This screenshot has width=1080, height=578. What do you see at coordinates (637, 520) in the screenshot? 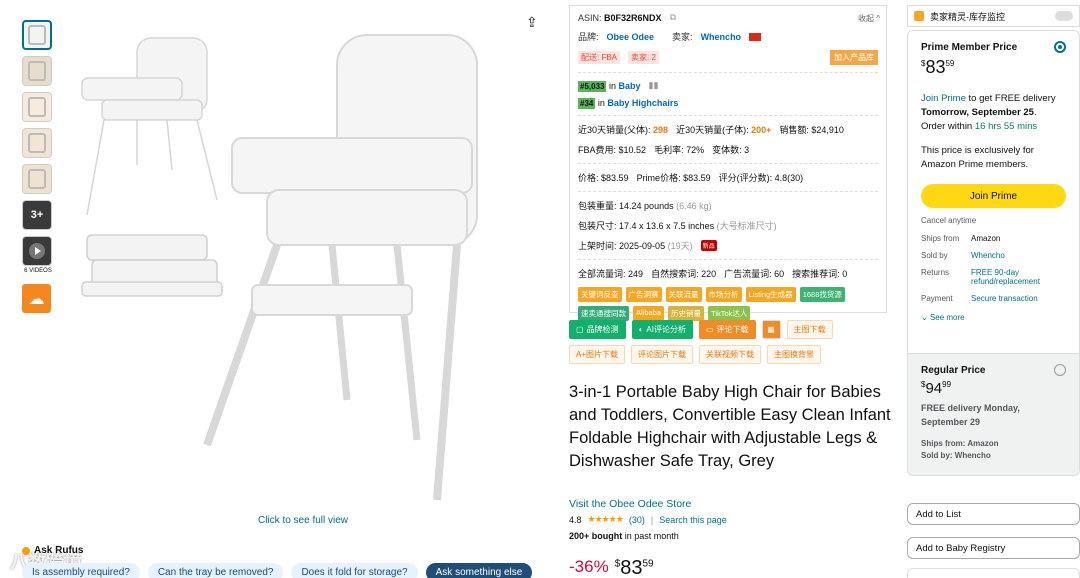
I see `review-count-link: (30)` at bounding box center [637, 520].